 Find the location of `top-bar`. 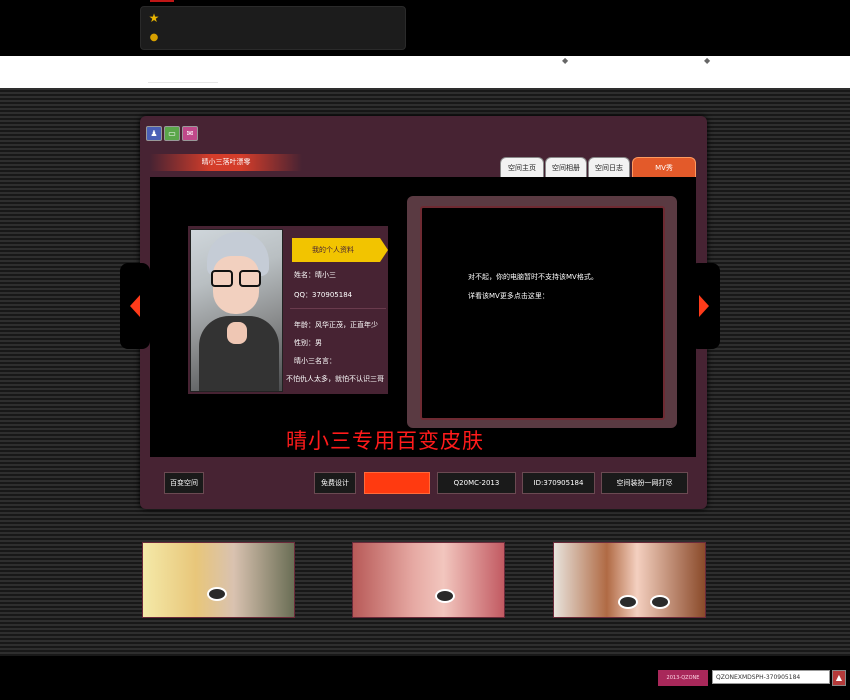

top-bar is located at coordinates (425, 28).